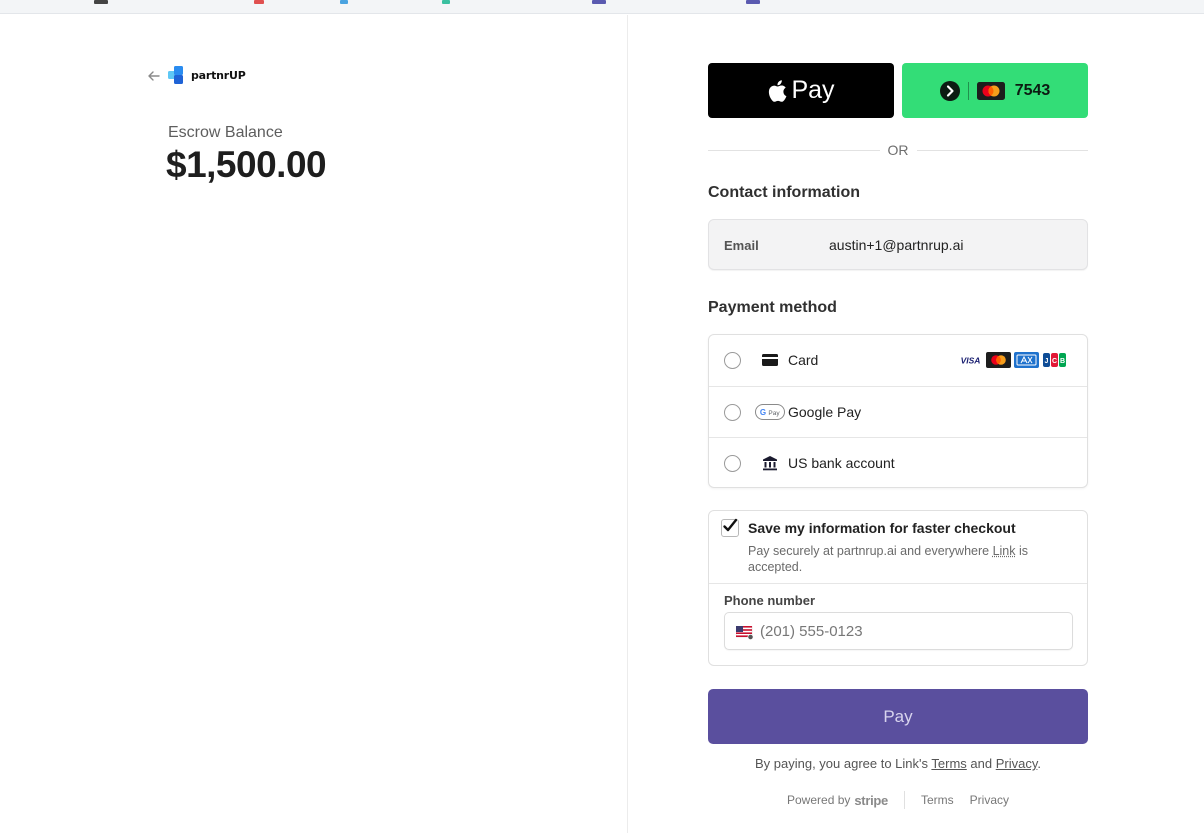  I want to click on phone-label: Phone number, so click(770, 600).